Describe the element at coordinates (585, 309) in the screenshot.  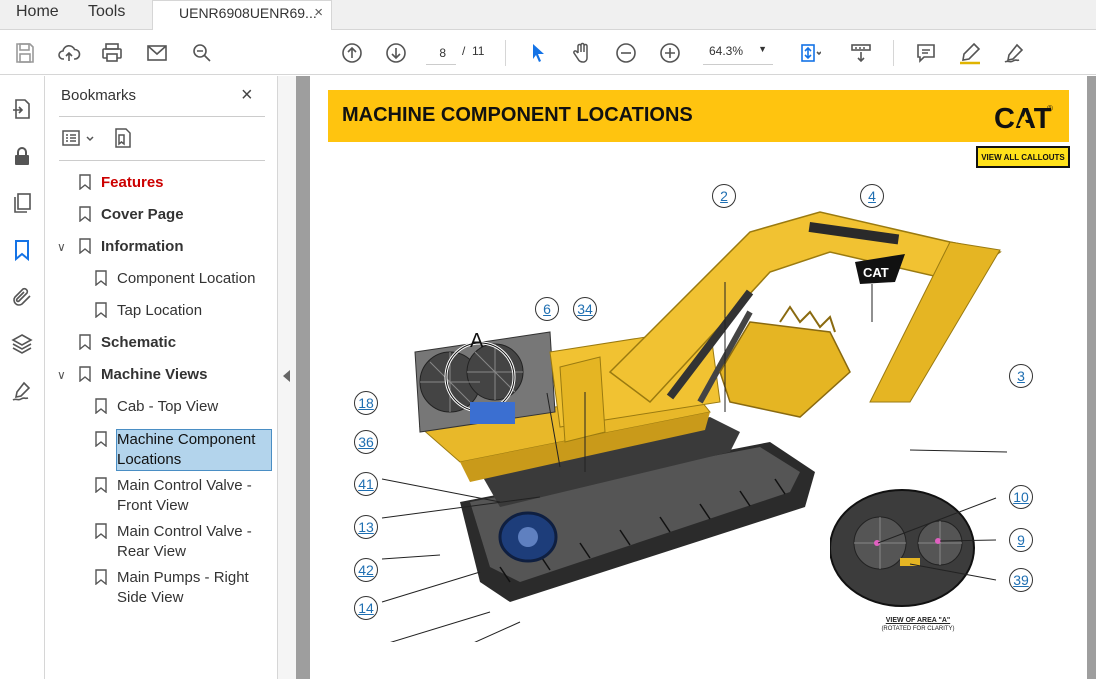
I see `callout-34: 34` at that location.